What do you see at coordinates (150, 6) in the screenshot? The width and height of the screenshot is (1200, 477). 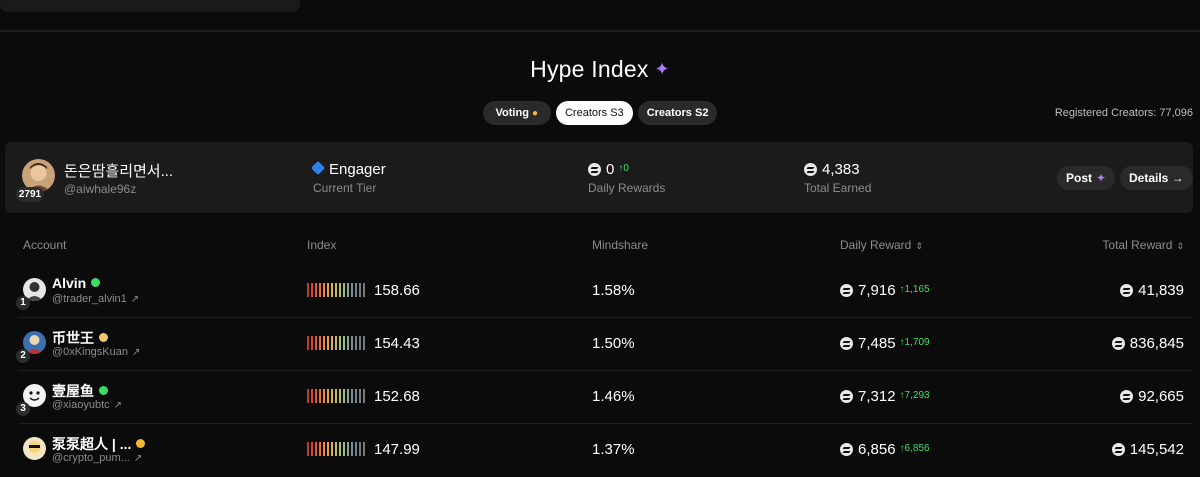 I see `top-card-remnant` at bounding box center [150, 6].